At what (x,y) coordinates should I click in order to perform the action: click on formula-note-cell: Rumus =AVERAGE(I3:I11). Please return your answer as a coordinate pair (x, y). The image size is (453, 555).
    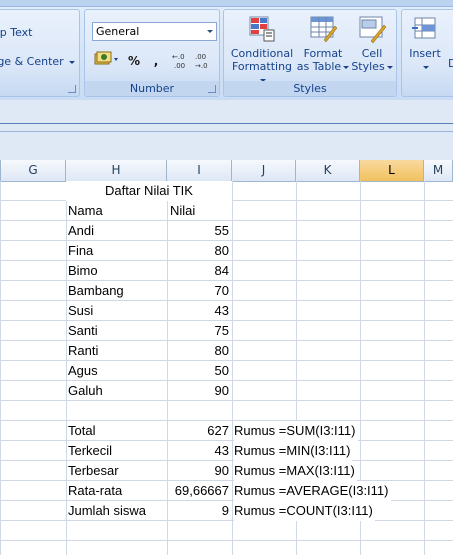
    Looking at the image, I should click on (312, 491).